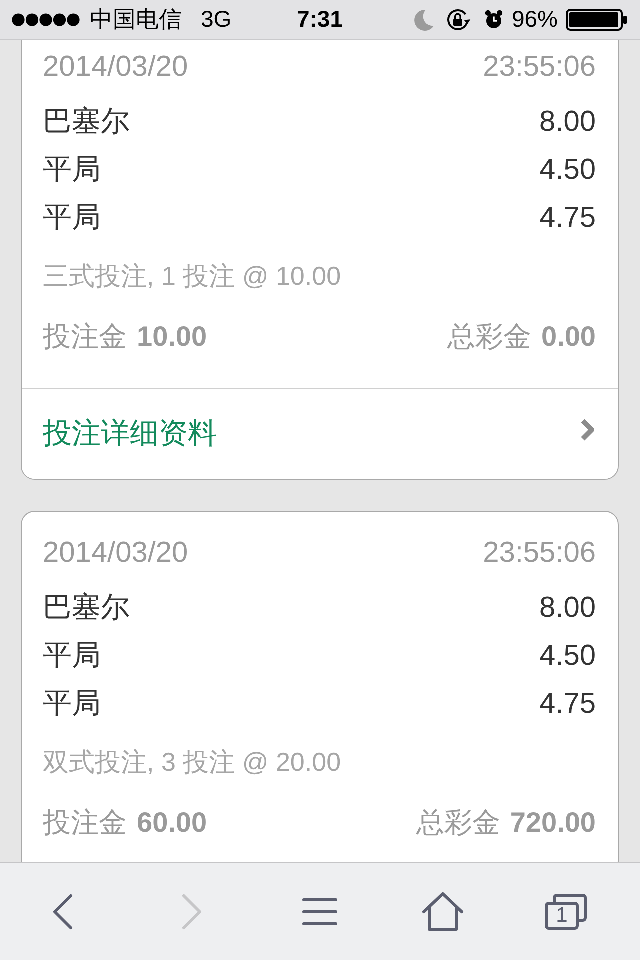 The height and width of the screenshot is (960, 640). What do you see at coordinates (136, 19) in the screenshot?
I see `carrier-name: 中国电信` at bounding box center [136, 19].